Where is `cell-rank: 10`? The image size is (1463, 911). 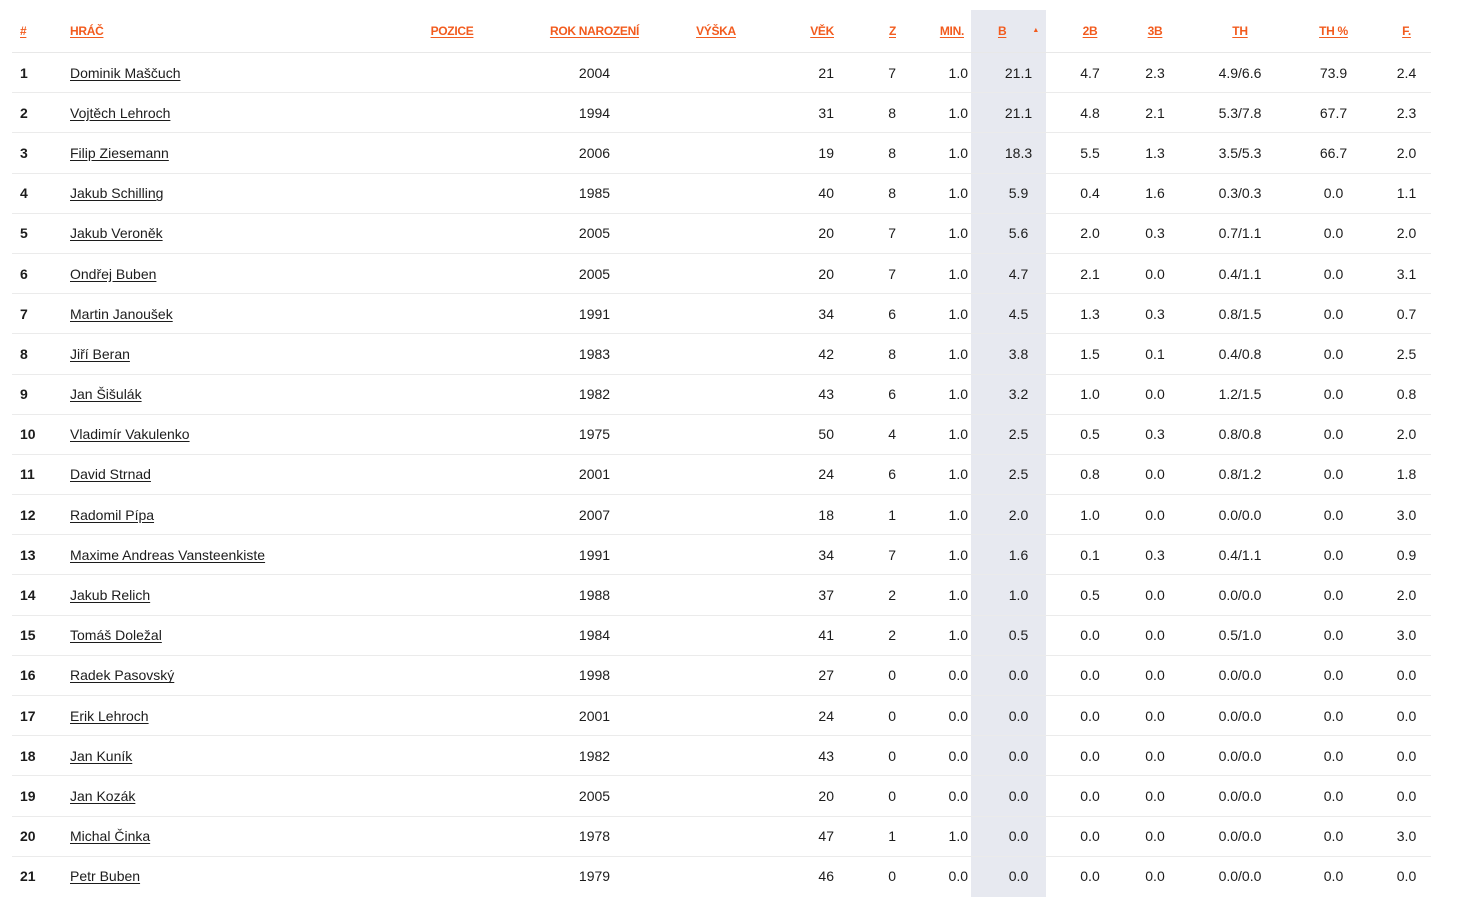
cell-rank: 10 is located at coordinates (41, 434).